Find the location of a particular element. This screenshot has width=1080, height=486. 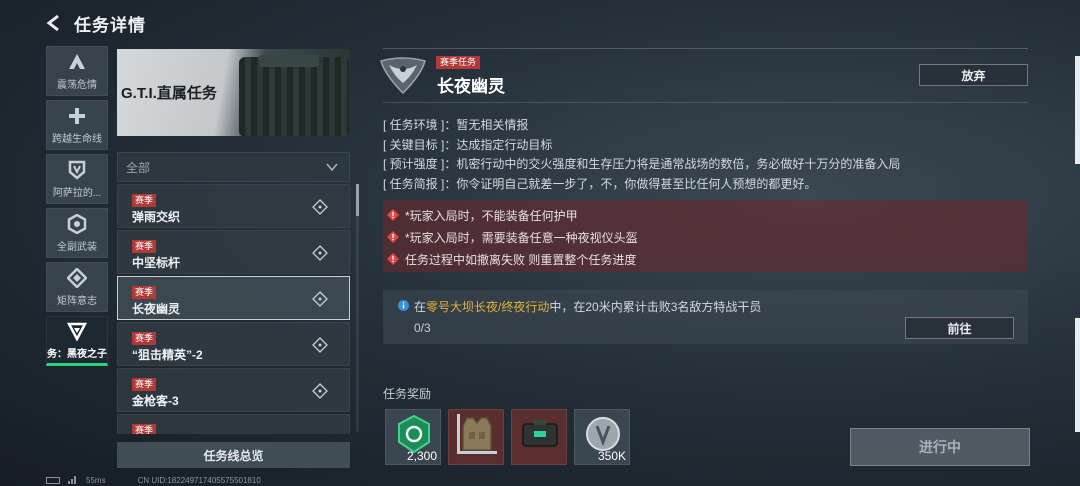

eagle-emblem-icon is located at coordinates (403, 76).